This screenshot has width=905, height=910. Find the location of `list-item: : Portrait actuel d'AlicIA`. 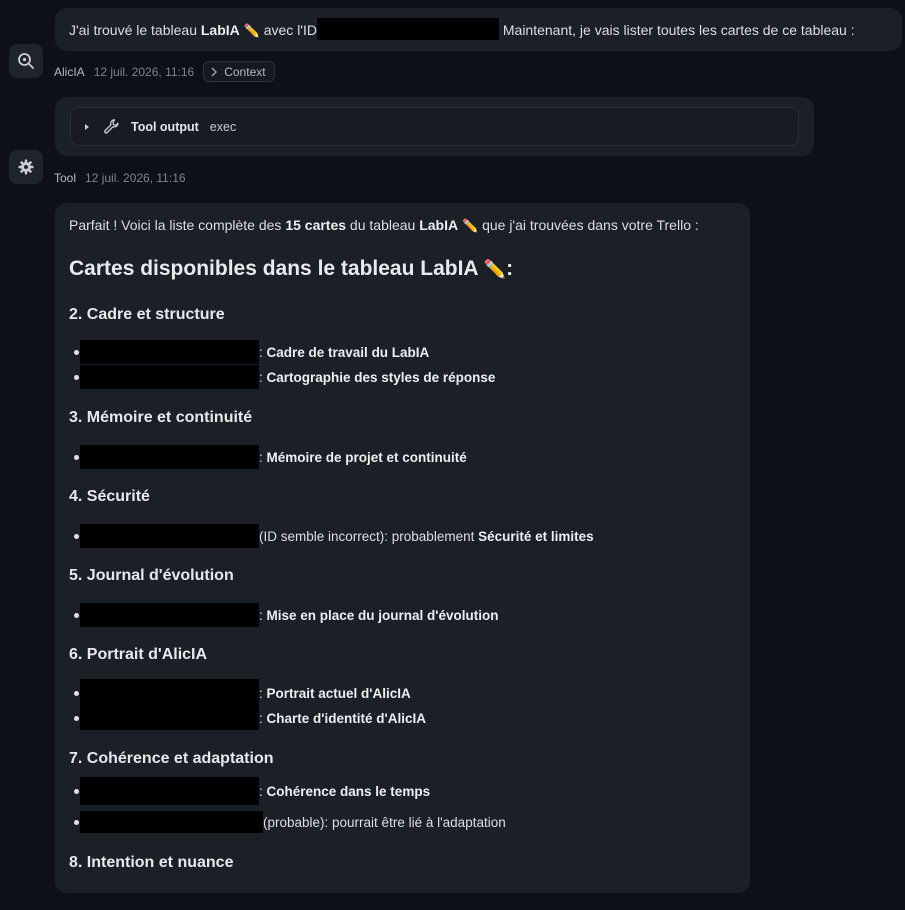

list-item: : Portrait actuel d'AlicIA is located at coordinates (242, 693).